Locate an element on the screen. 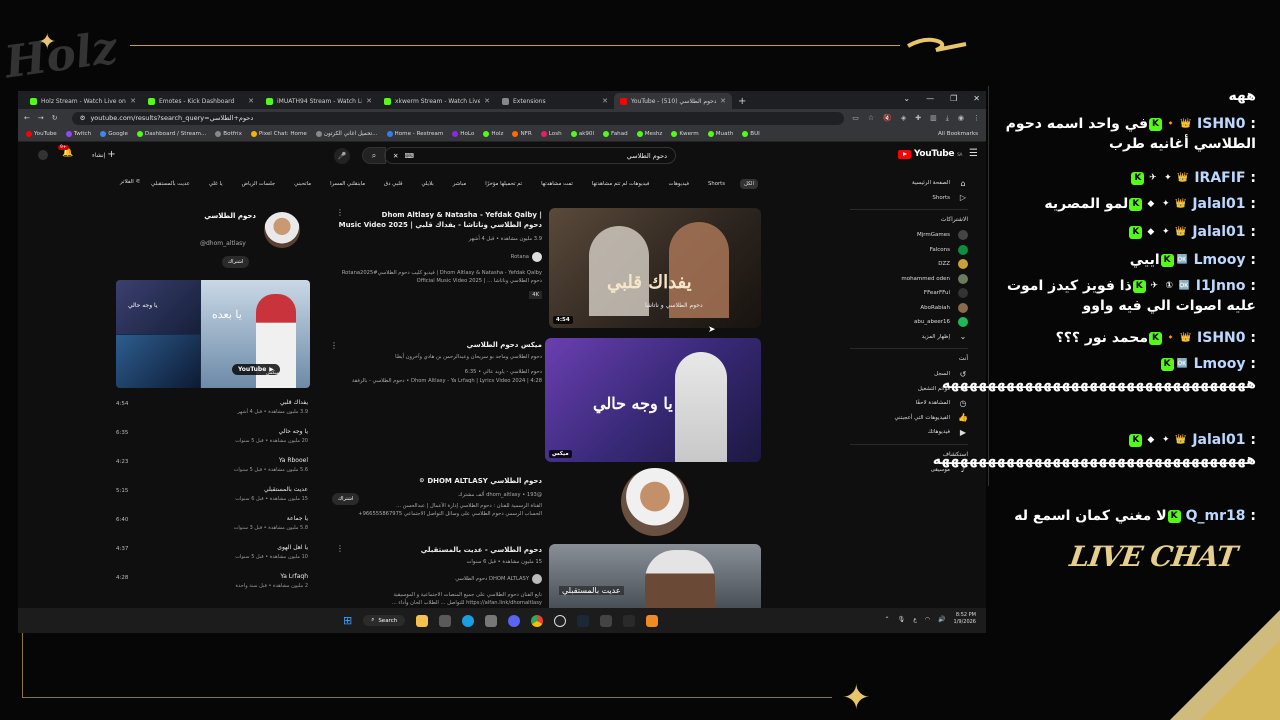  maximize-button: ❐ is located at coordinates (953, 98).